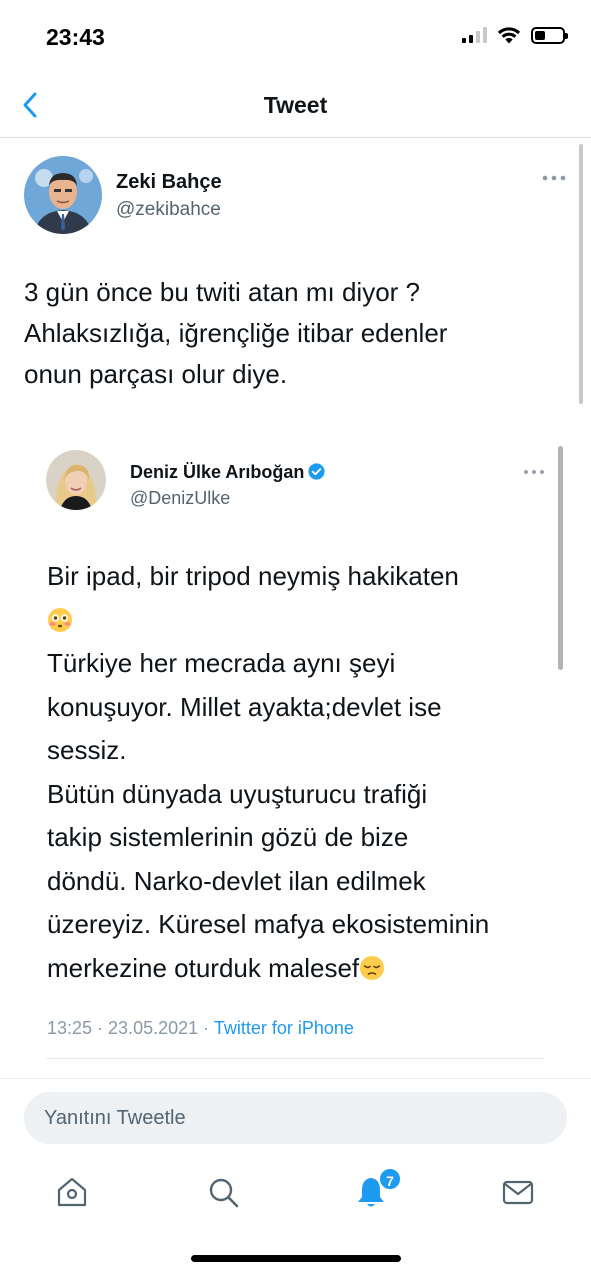  What do you see at coordinates (60, 619) in the screenshot?
I see `flushed-face-emoji` at bounding box center [60, 619].